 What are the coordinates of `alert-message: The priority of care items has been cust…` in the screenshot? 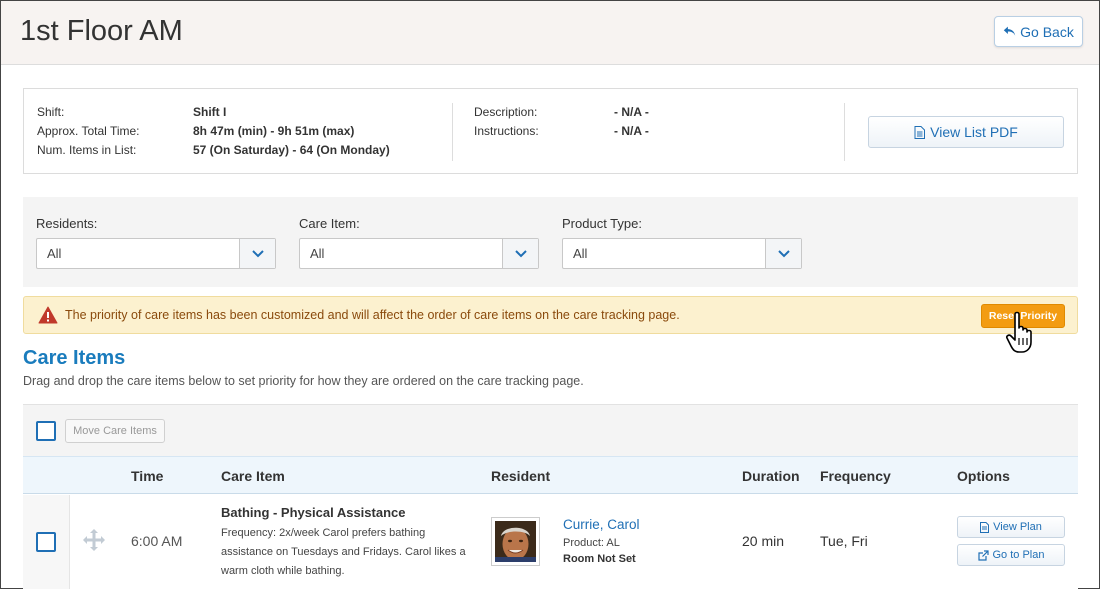 It's located at (372, 315).